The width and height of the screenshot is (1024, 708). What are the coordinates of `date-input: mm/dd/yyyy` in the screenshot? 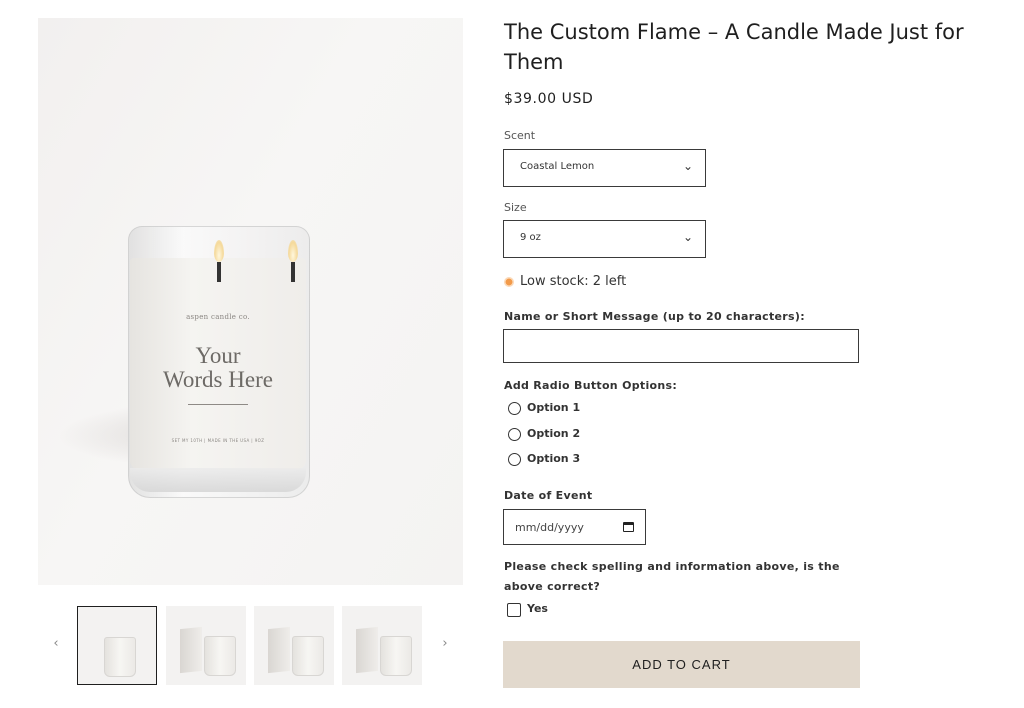 It's located at (574, 527).